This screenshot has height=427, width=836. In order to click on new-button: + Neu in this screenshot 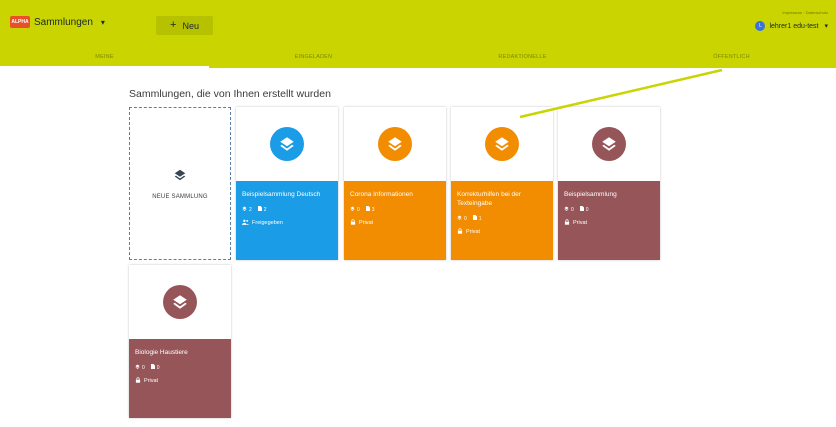, I will do `click(184, 25)`.